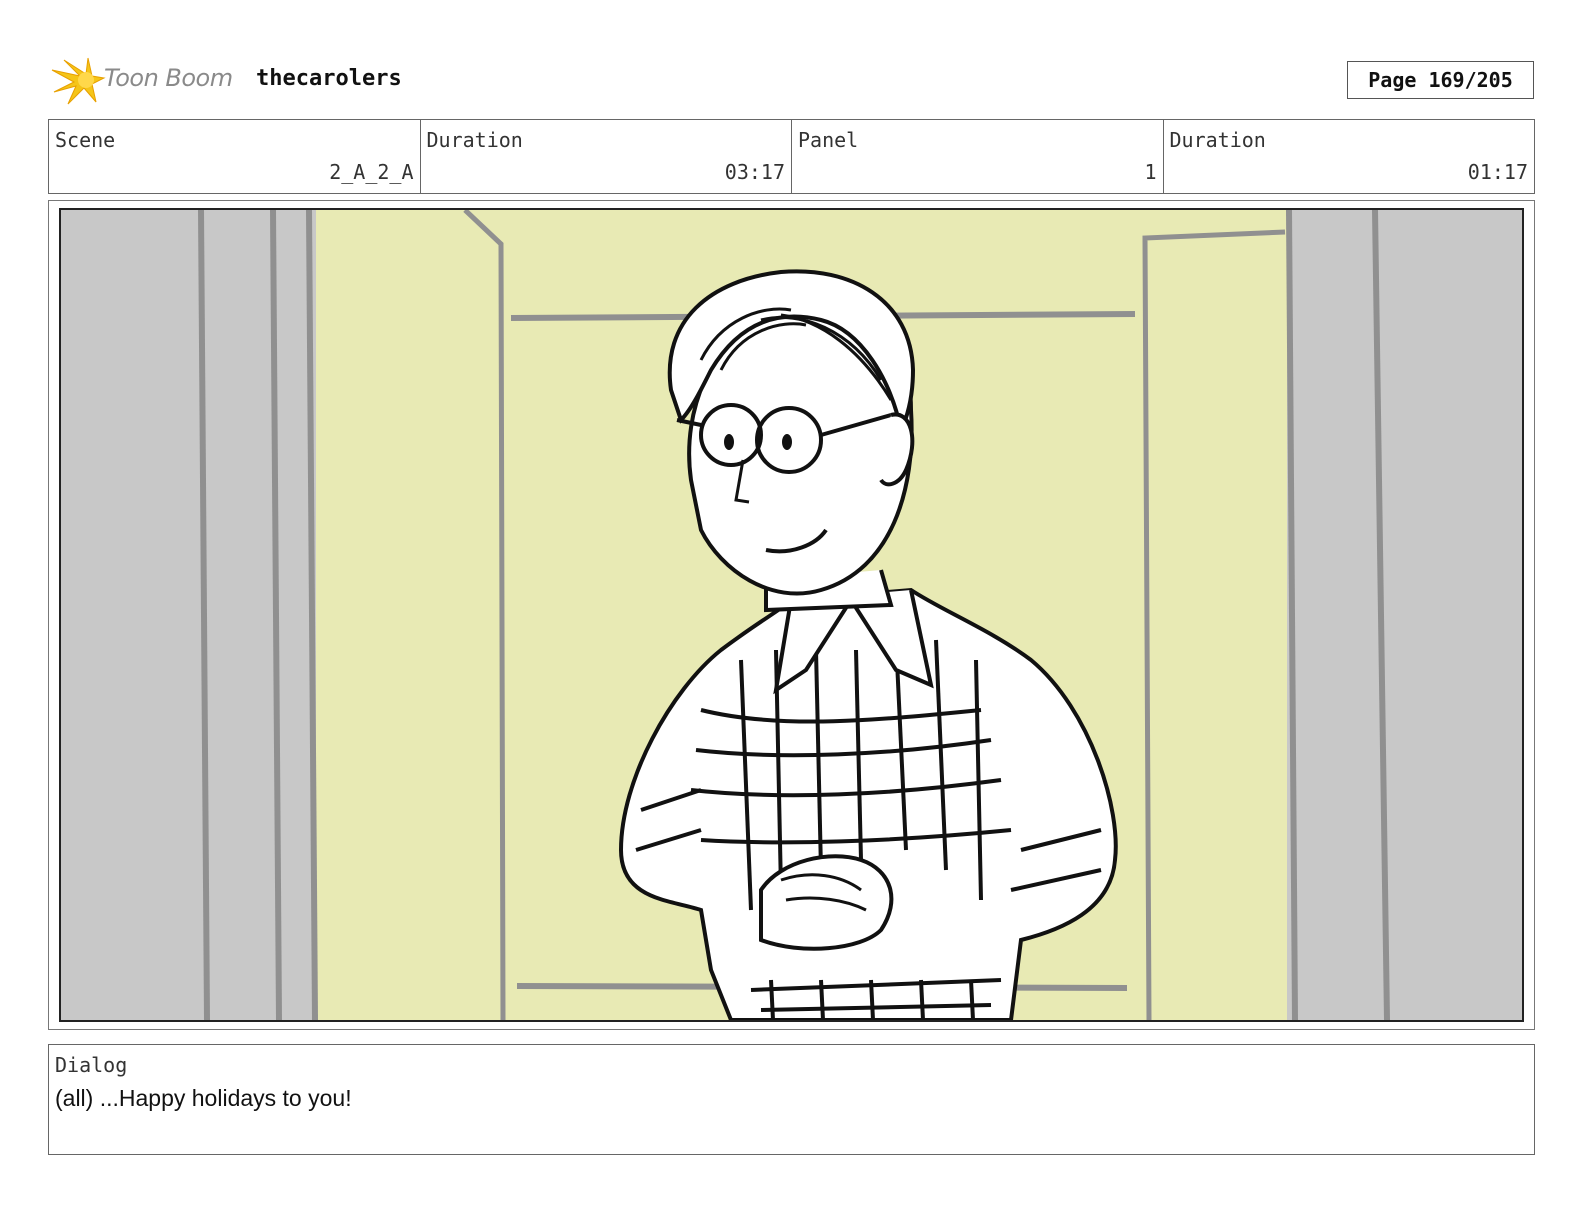 This screenshot has width=1584, height=1224. What do you see at coordinates (606, 156) in the screenshot?
I see `scene-duration-cell: Duration 03:17` at bounding box center [606, 156].